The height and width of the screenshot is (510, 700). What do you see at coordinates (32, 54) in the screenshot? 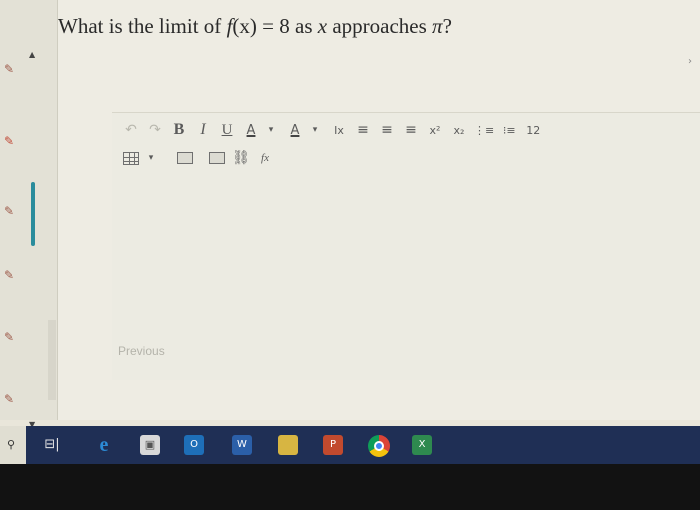
I see `rail-up-arrow: ▲` at bounding box center [32, 54].